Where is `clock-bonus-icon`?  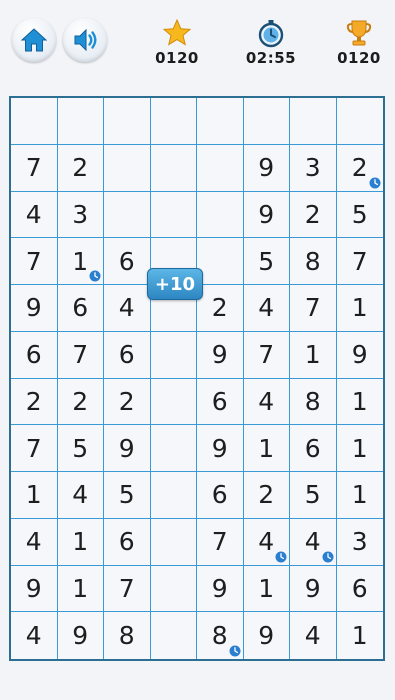 clock-bonus-icon is located at coordinates (281, 556).